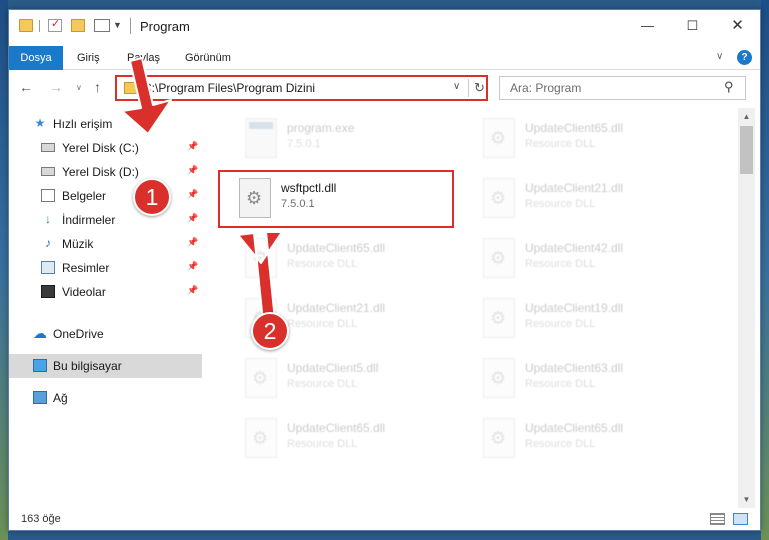  I want to click on view-options-icon, so click(102, 25).